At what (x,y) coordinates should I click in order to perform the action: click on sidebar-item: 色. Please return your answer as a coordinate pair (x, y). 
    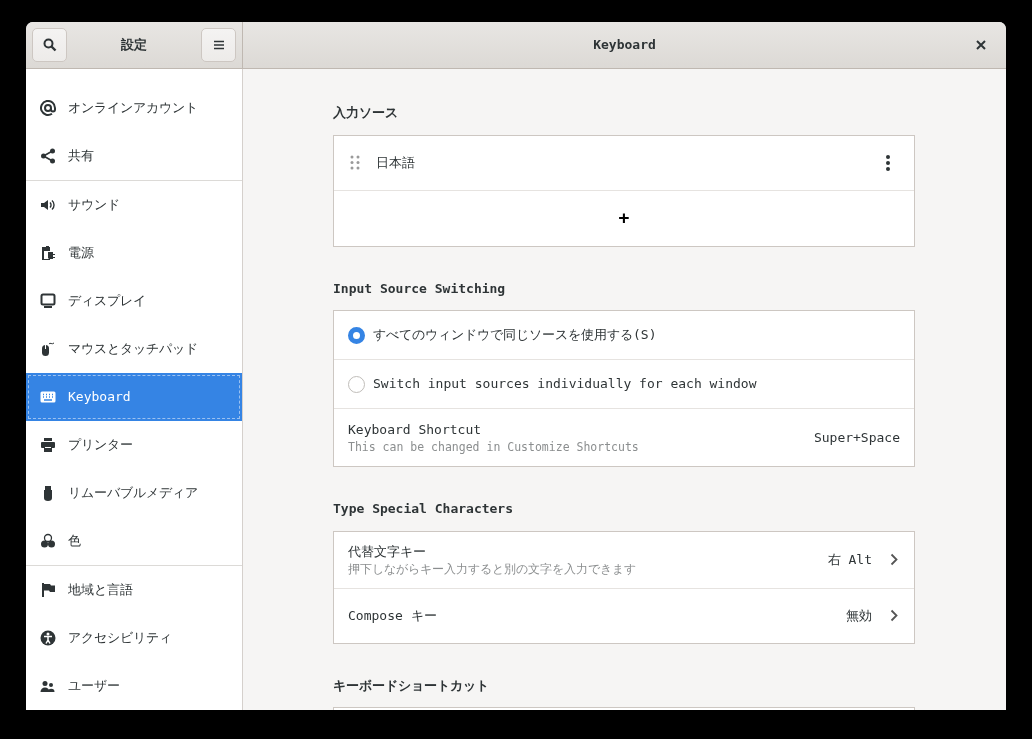
    Looking at the image, I should click on (134, 541).